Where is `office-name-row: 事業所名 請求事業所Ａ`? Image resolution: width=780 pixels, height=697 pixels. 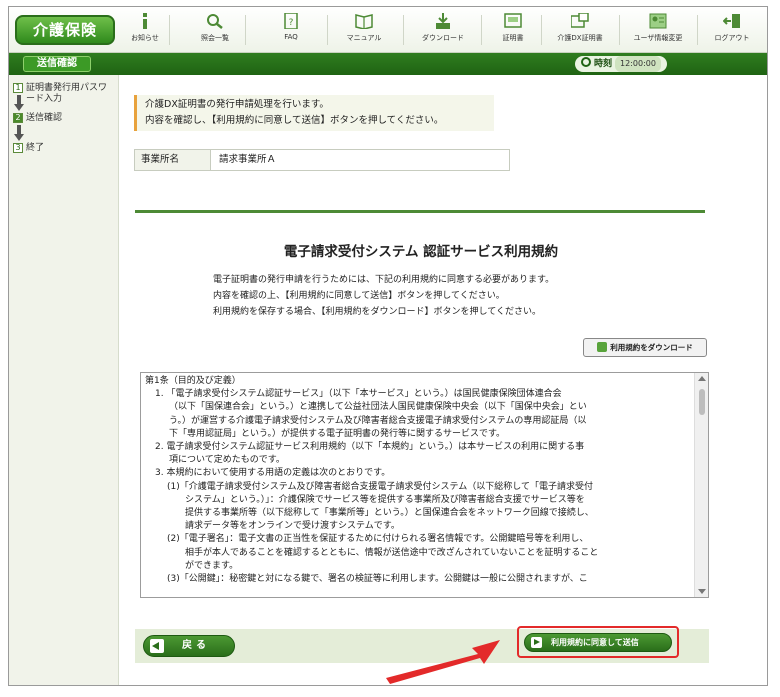
office-name-row: 事業所名 請求事業所Ａ is located at coordinates (322, 160).